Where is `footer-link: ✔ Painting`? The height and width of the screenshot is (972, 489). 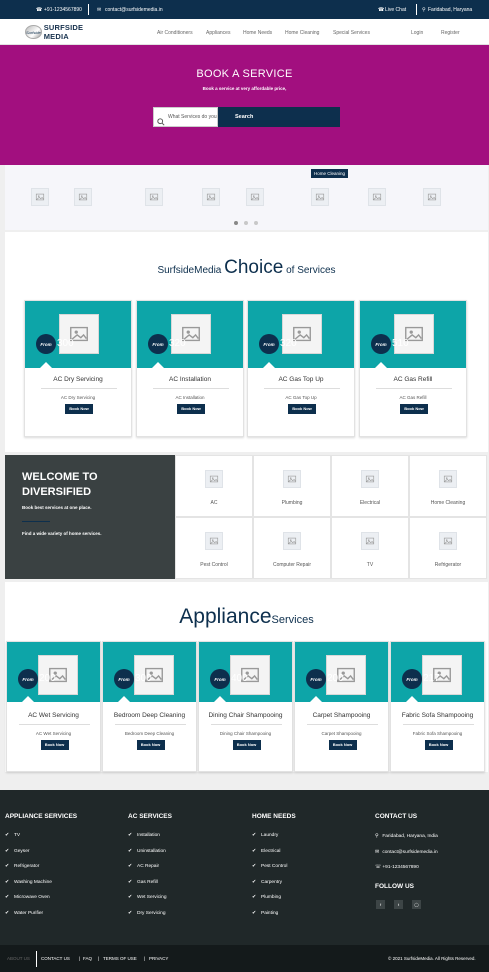 footer-link: ✔ Painting is located at coordinates (265, 913).